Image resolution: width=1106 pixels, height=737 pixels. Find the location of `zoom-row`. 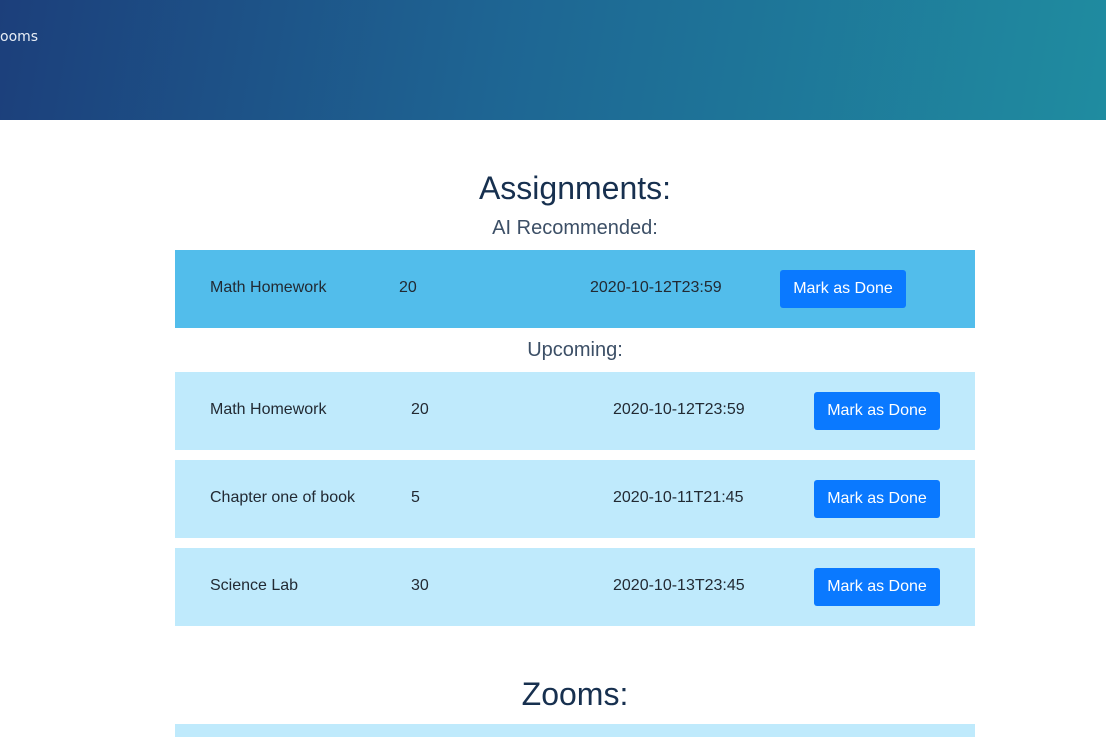

zoom-row is located at coordinates (575, 730).